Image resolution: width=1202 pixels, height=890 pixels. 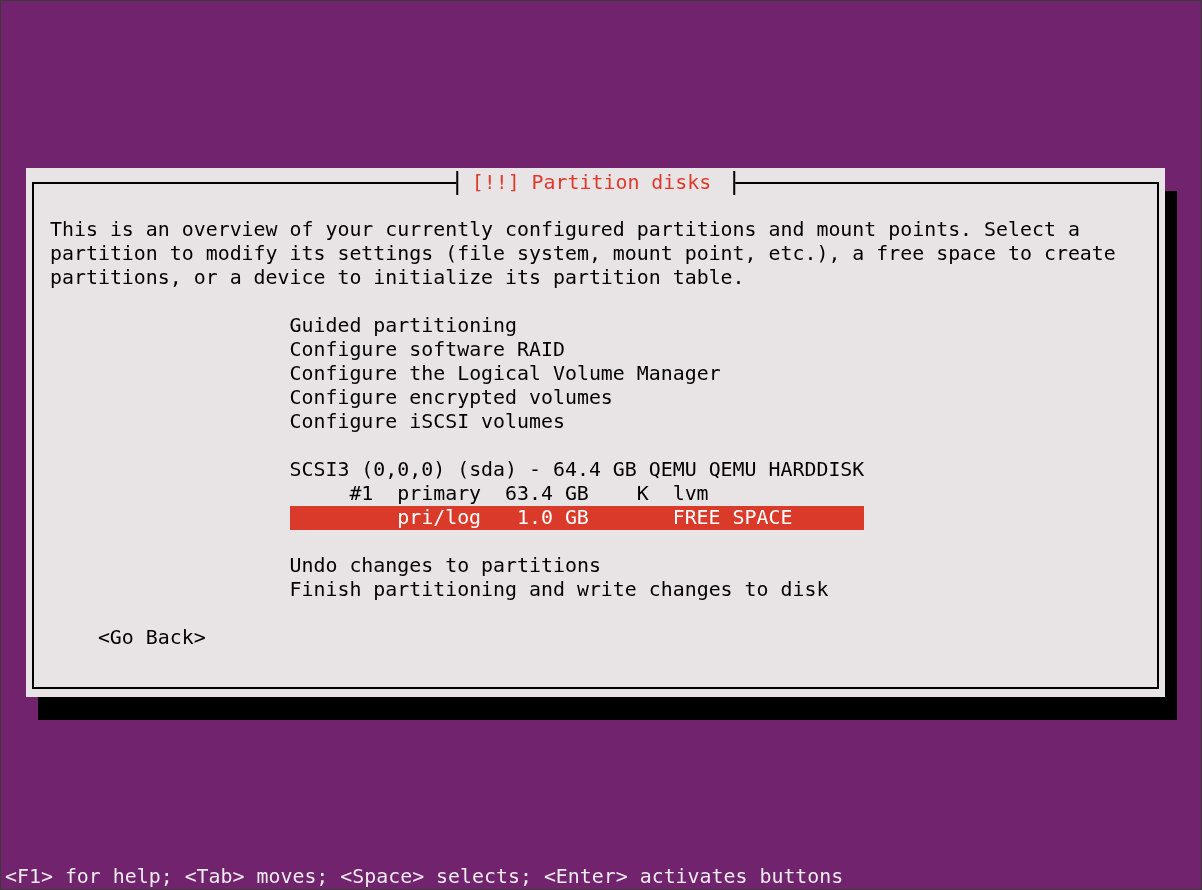 I want to click on menu-item: Configure iSCSI volumes, so click(x=427, y=422).